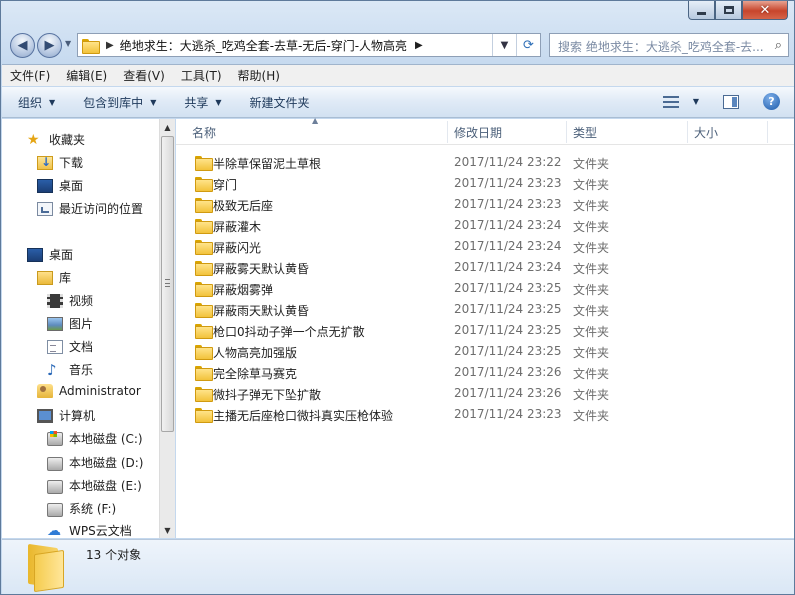  I want to click on view-options-dropdown: ▼, so click(696, 101).